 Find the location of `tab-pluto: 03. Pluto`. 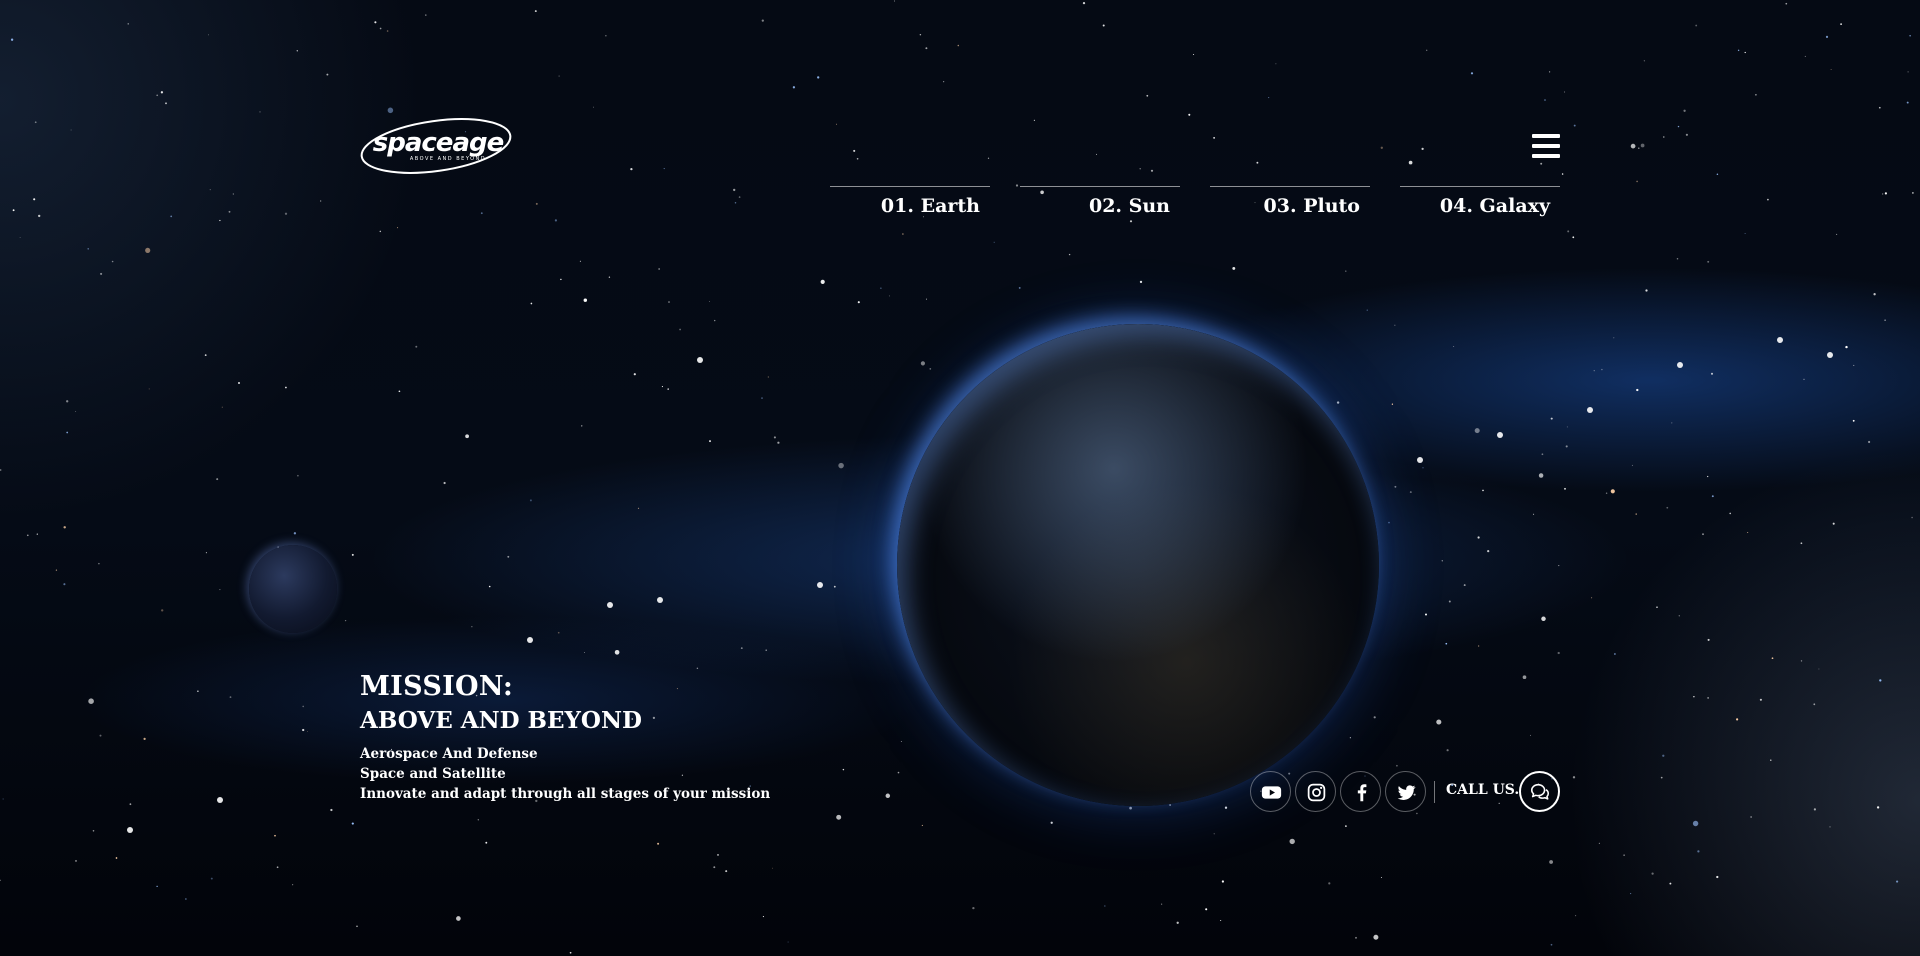

tab-pluto: 03. Pluto is located at coordinates (1290, 206).